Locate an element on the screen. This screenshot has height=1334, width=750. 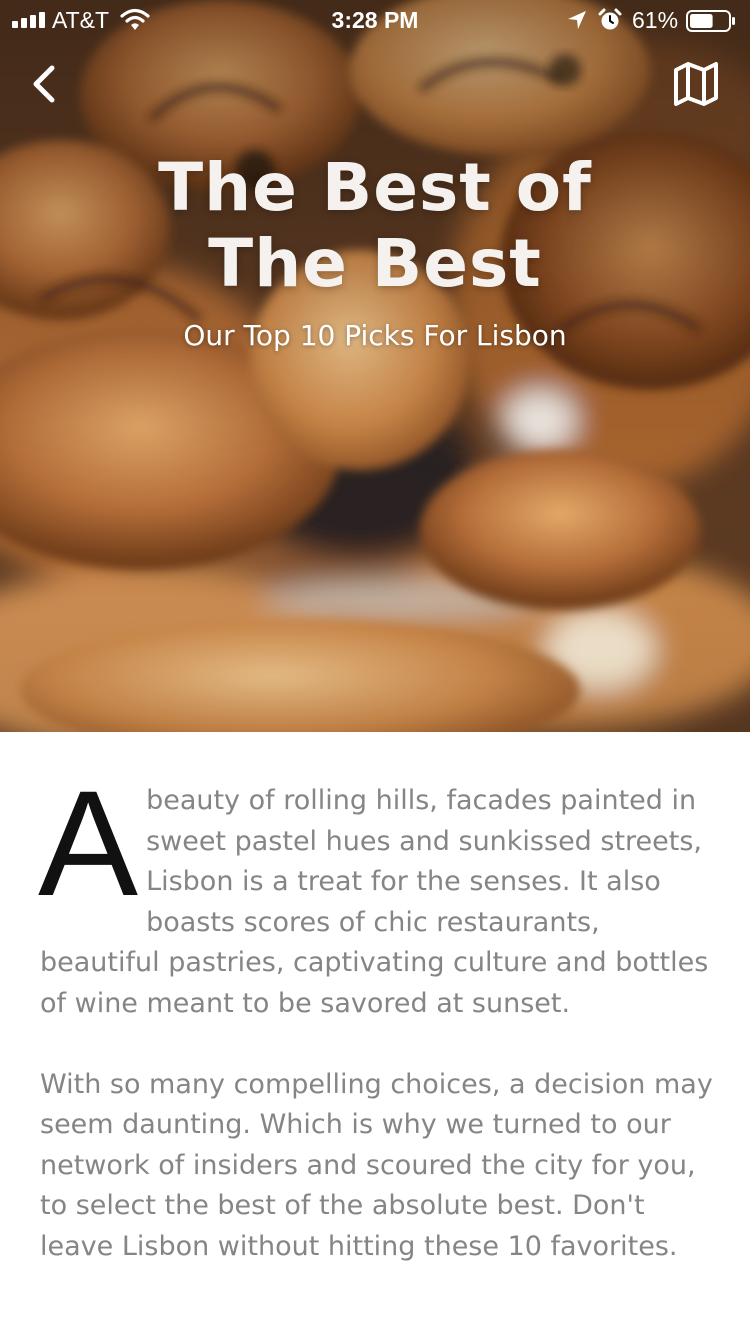
page-title: The Best of The Best is located at coordinates (375, 226).